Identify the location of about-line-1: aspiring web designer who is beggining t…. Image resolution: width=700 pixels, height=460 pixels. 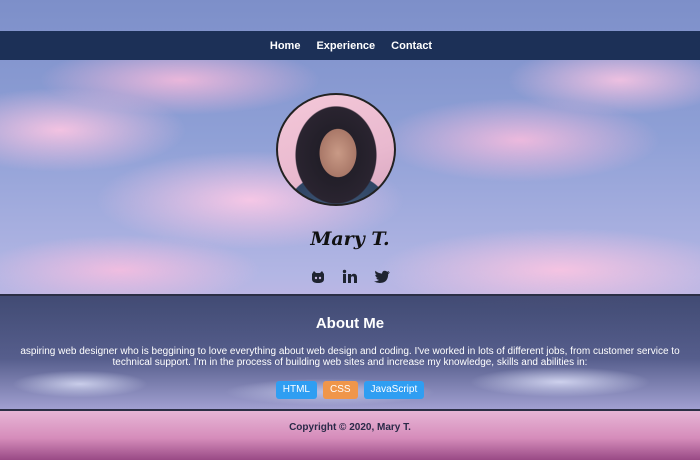
(350, 351).